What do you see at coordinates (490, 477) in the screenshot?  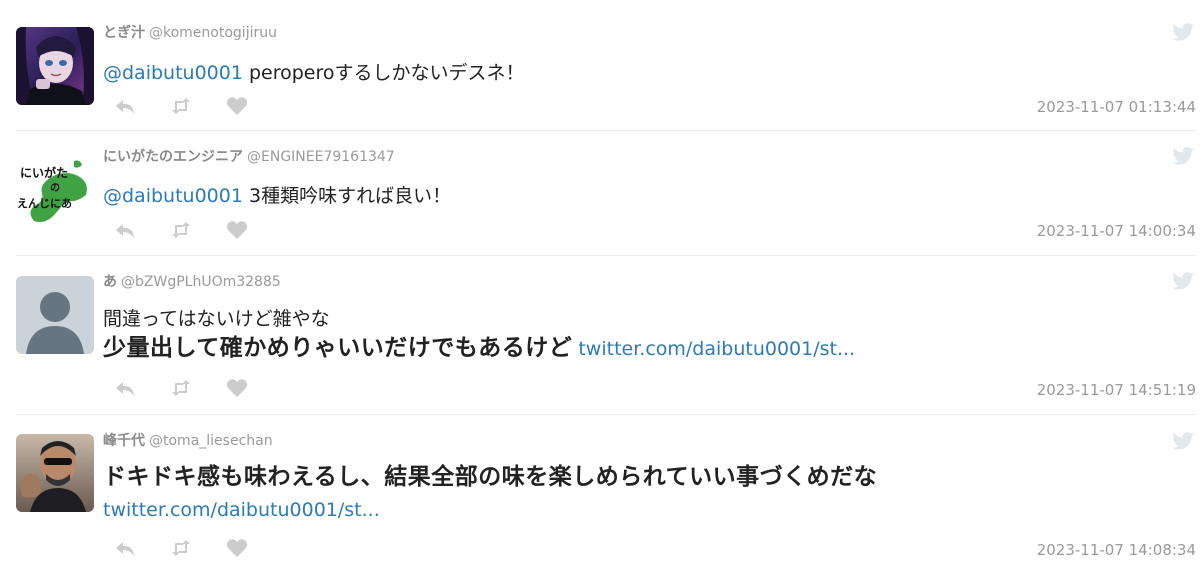 I see `tweet-text-bold: ドキドキ感も味わえるし、結果全部の味を楽しめられていい事づくめだな` at bounding box center [490, 477].